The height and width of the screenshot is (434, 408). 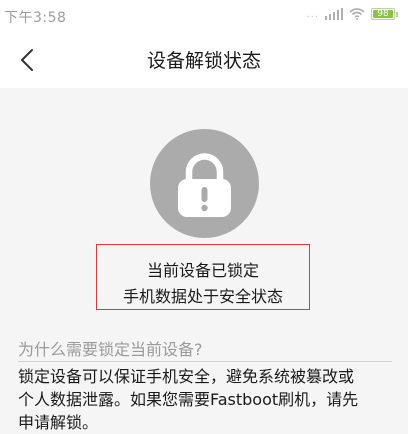 What do you see at coordinates (58, 422) in the screenshot?
I see `info-body-line-3: 申请解锁。` at bounding box center [58, 422].